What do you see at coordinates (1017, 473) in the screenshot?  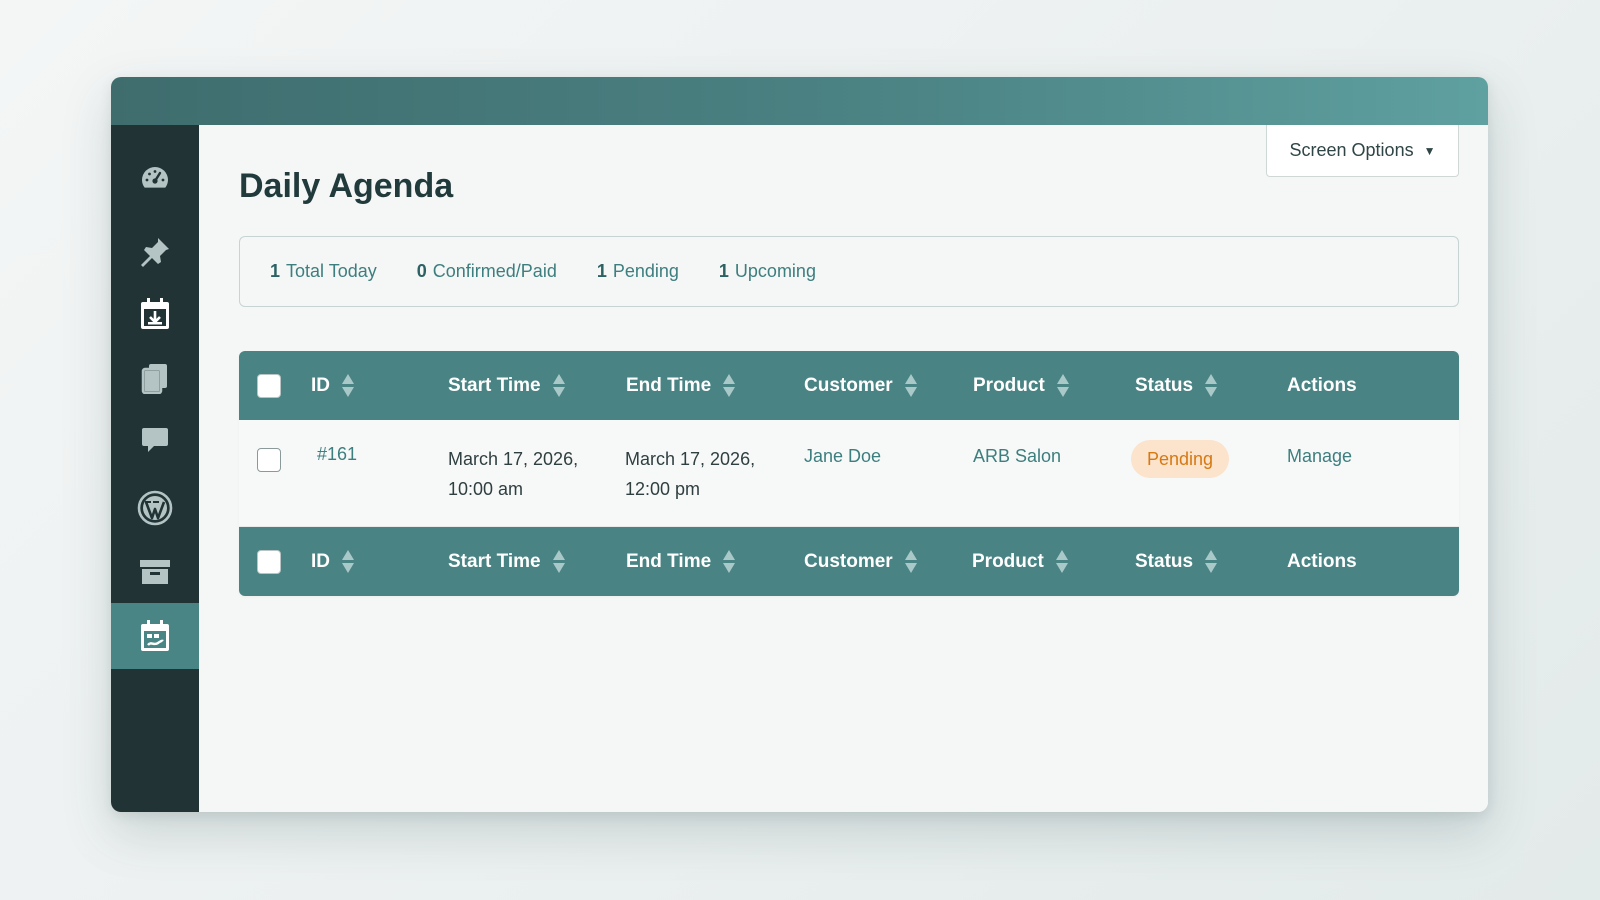 I see `cell-product: ARB Salon` at bounding box center [1017, 473].